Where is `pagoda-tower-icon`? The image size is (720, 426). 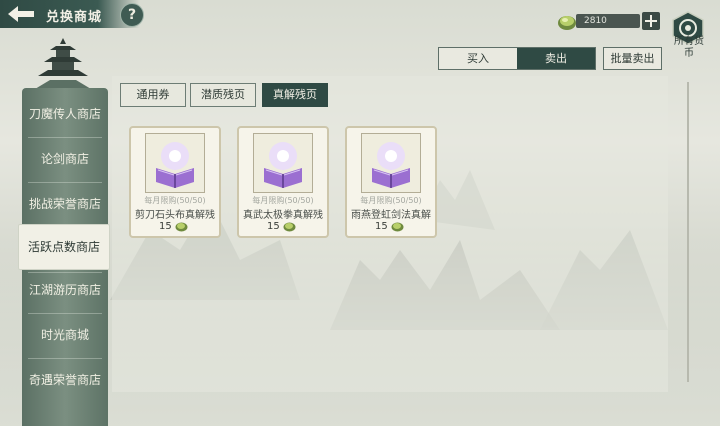
pagoda-tower-icon is located at coordinates (63, 65).